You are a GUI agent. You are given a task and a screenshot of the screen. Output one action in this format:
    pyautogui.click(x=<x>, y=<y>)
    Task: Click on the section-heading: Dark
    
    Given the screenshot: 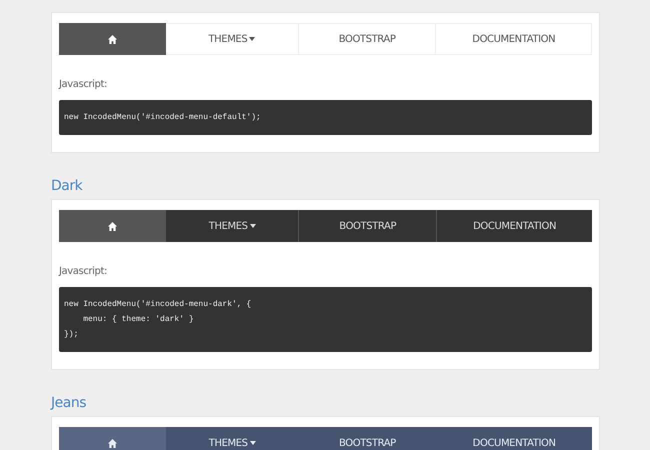 What is the action you would take?
    pyautogui.click(x=67, y=186)
    